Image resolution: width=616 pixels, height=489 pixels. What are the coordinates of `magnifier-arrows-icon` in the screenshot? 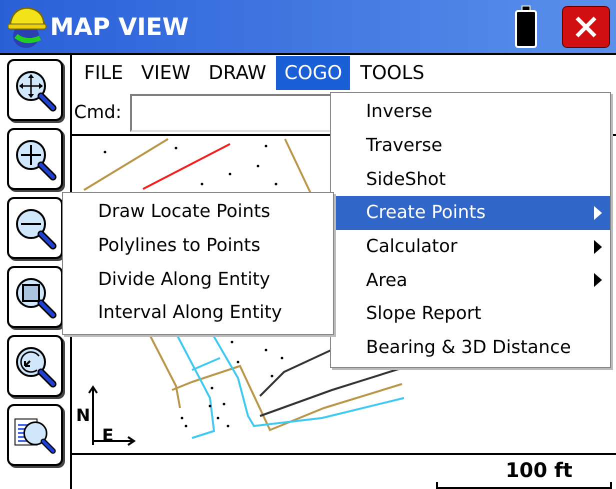 It's located at (35, 90).